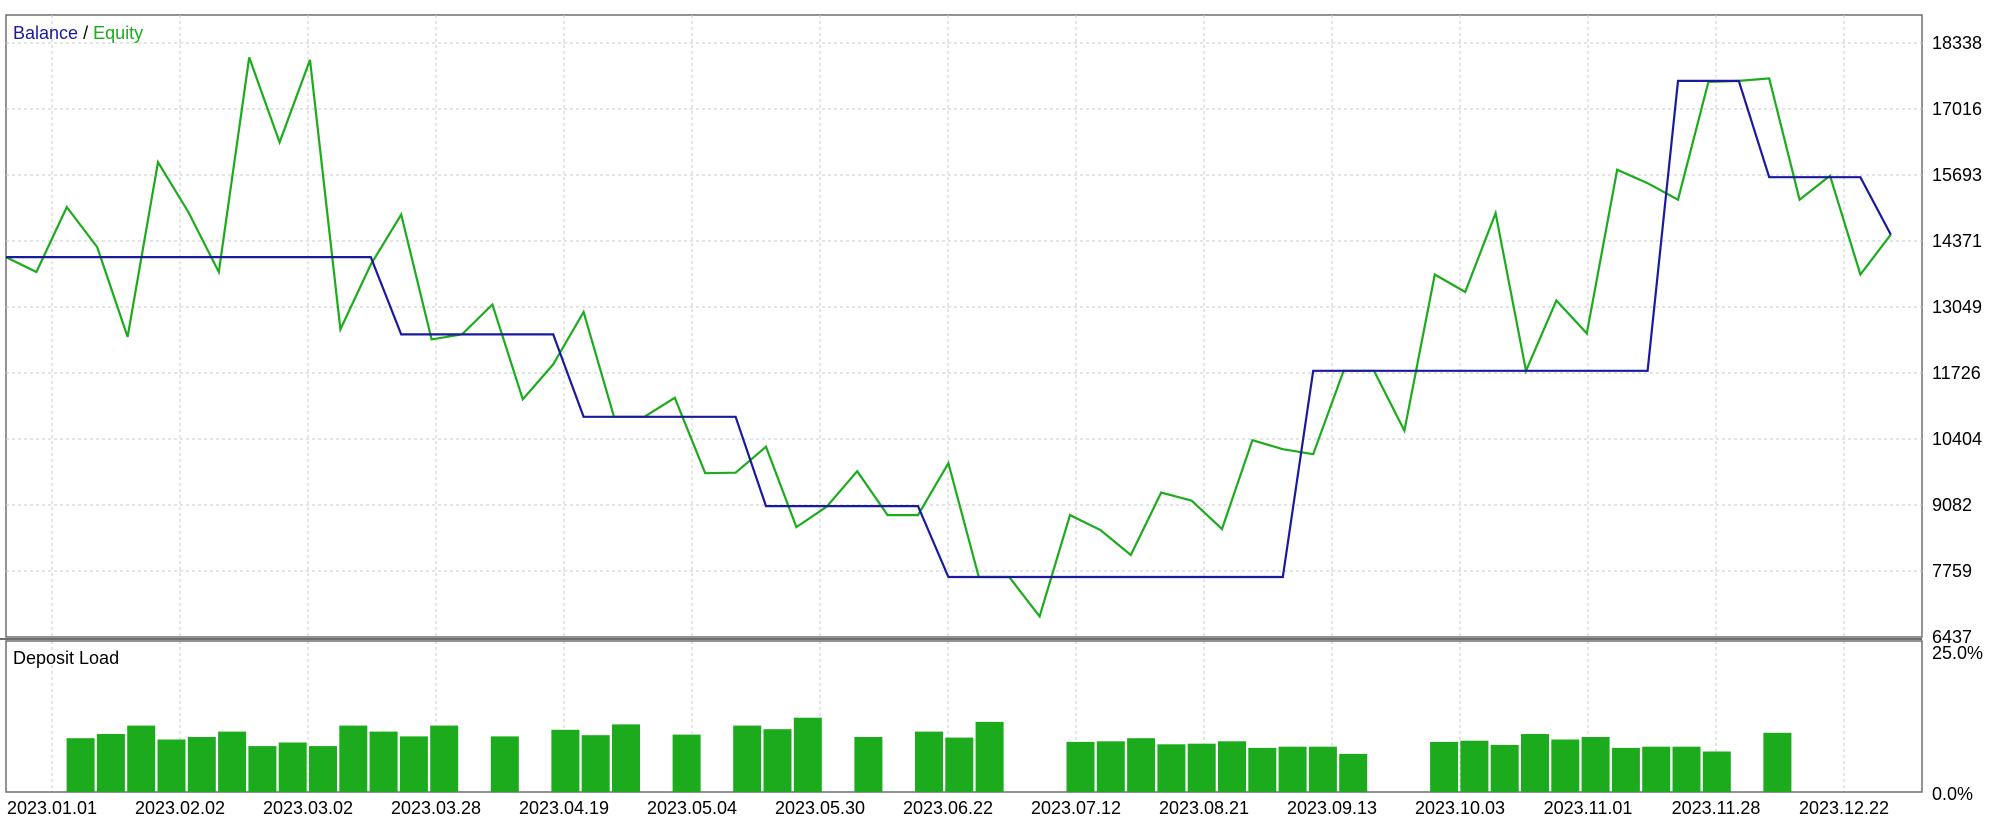  I want to click on y-tick-label: 9082, so click(1952, 505).